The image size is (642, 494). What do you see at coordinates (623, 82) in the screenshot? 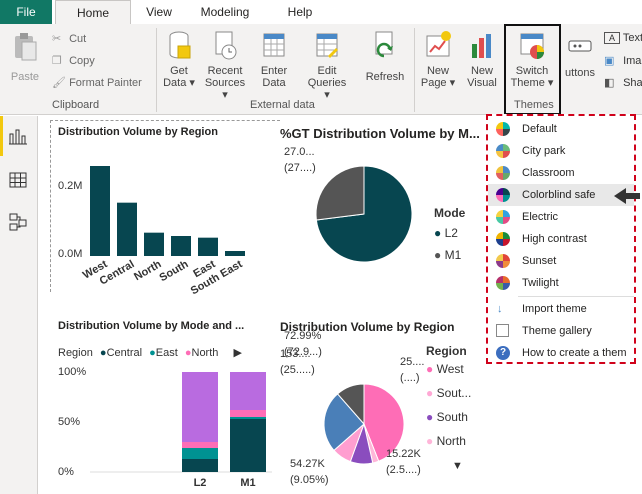
I see `shapes-button: ◧ Sha` at bounding box center [623, 82].